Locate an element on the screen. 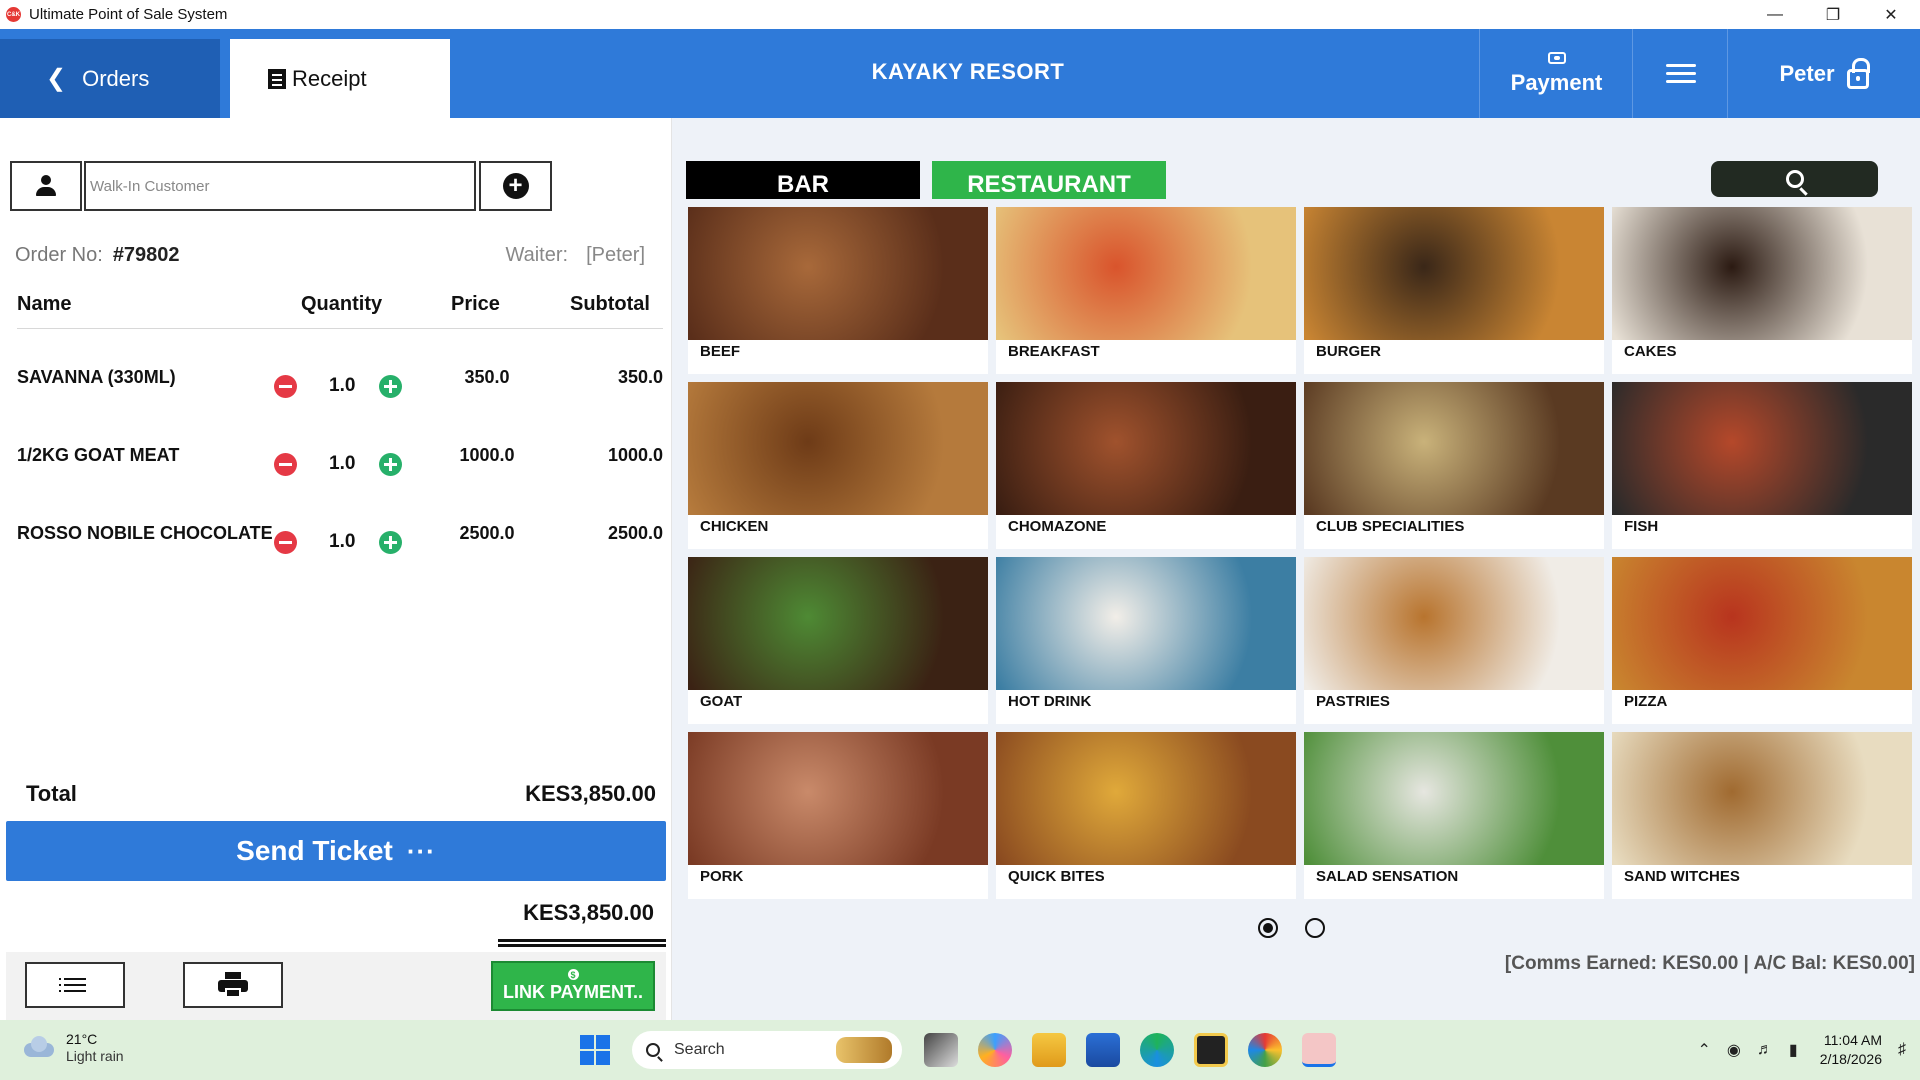  total-value: KES3,850.00 is located at coordinates (590, 793).